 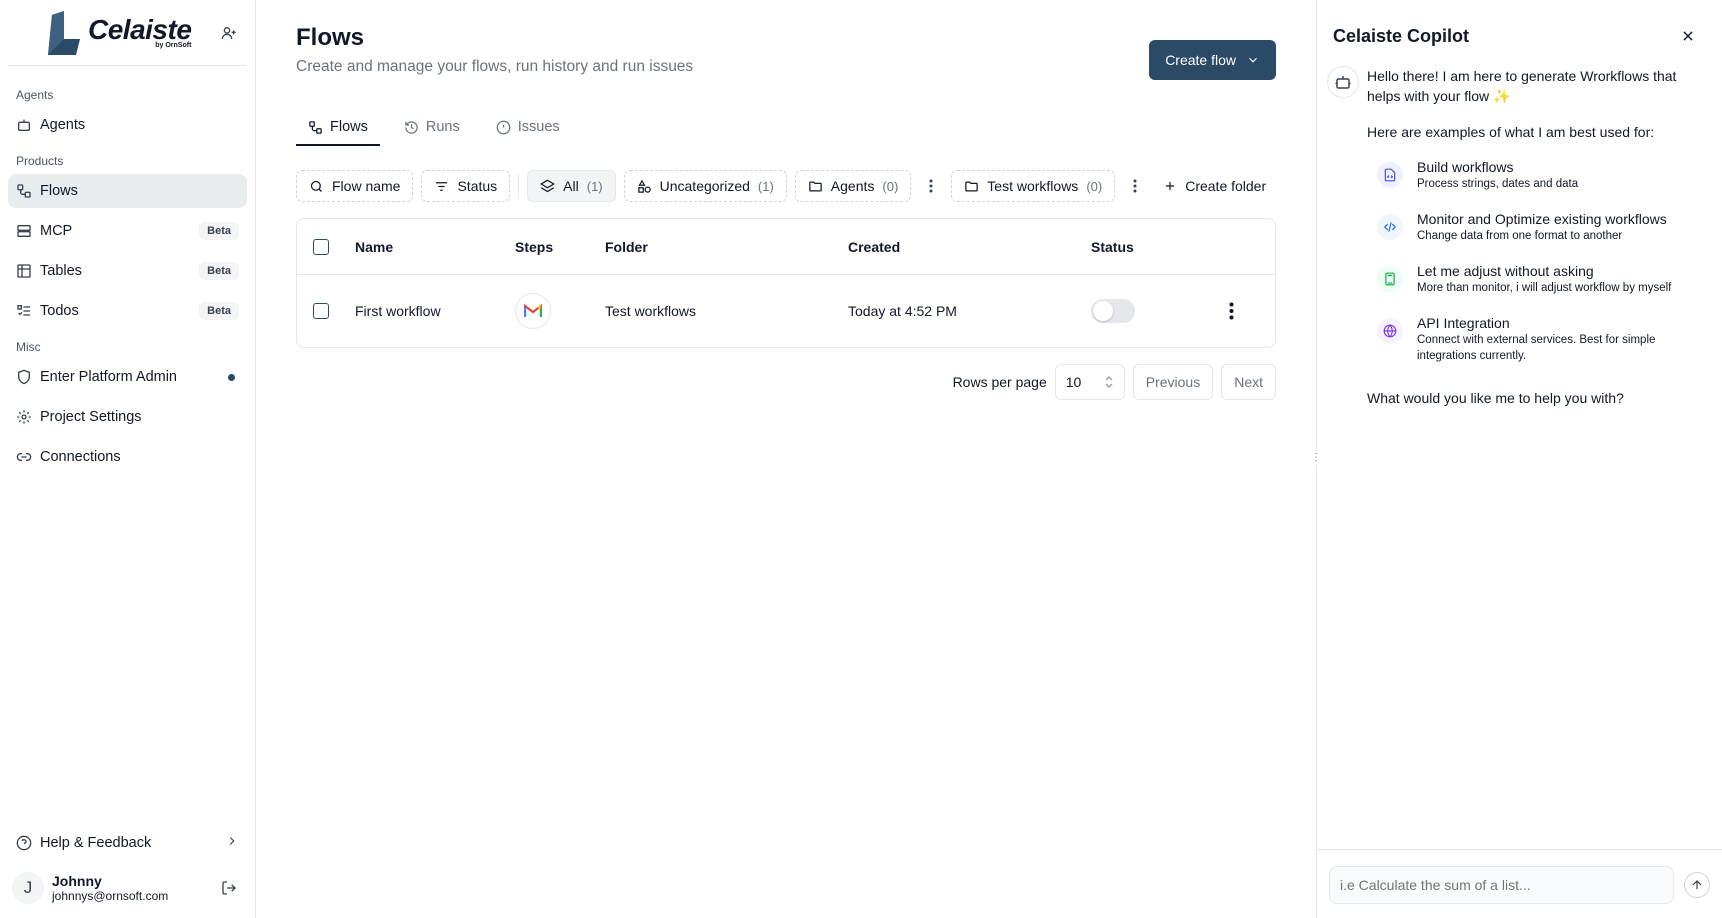 I want to click on copilot-input-bar, so click(x=1519, y=883).